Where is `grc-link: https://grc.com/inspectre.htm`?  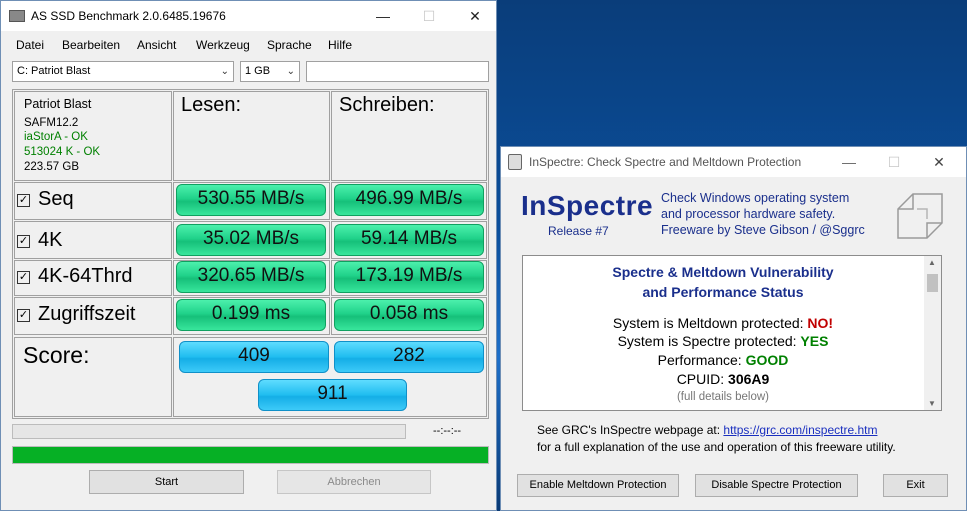 grc-link: https://grc.com/inspectre.htm is located at coordinates (800, 430).